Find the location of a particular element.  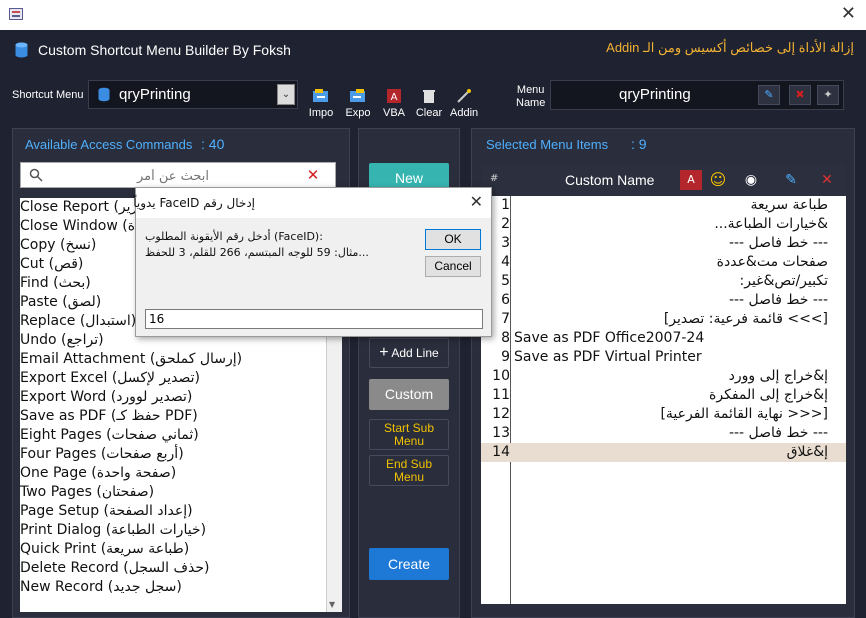

clear-button: Clear is located at coordinates (429, 103).